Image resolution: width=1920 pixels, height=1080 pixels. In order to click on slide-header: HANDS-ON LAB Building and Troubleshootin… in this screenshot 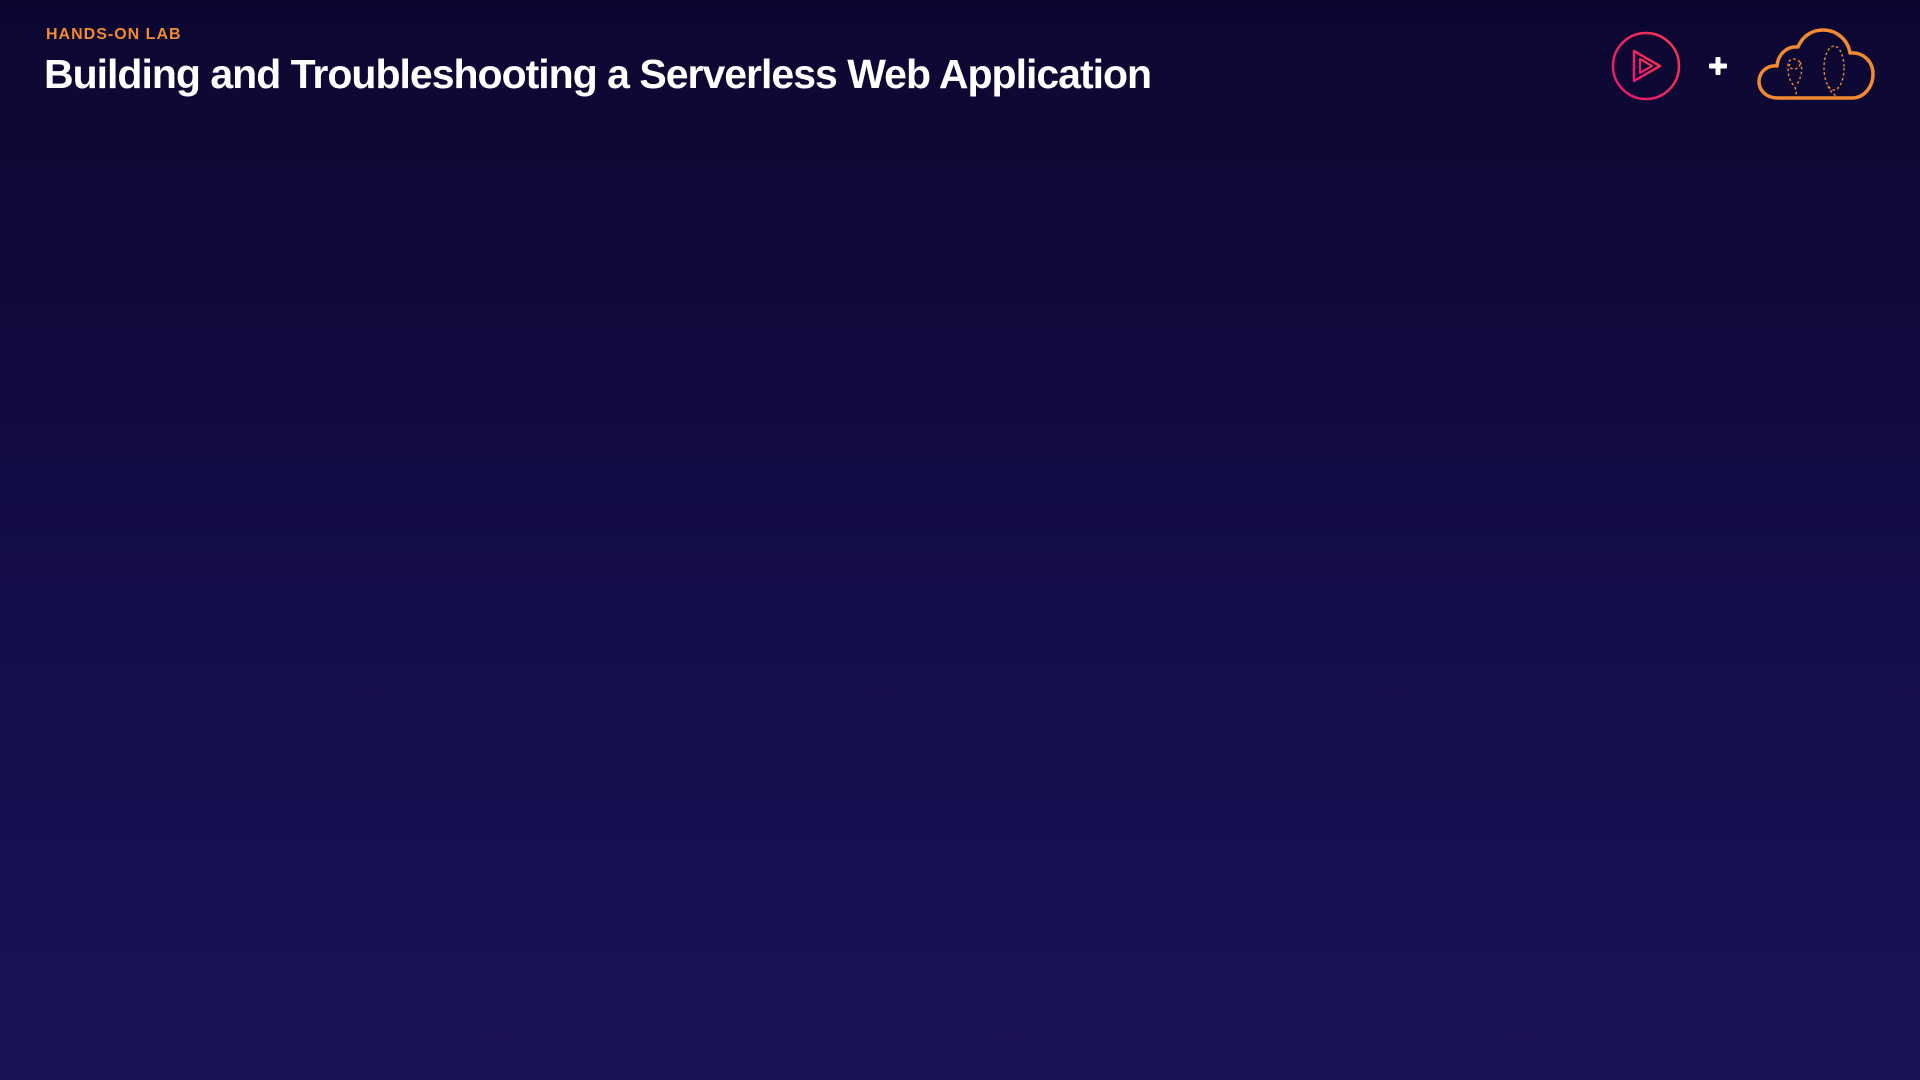, I will do `click(598, 62)`.